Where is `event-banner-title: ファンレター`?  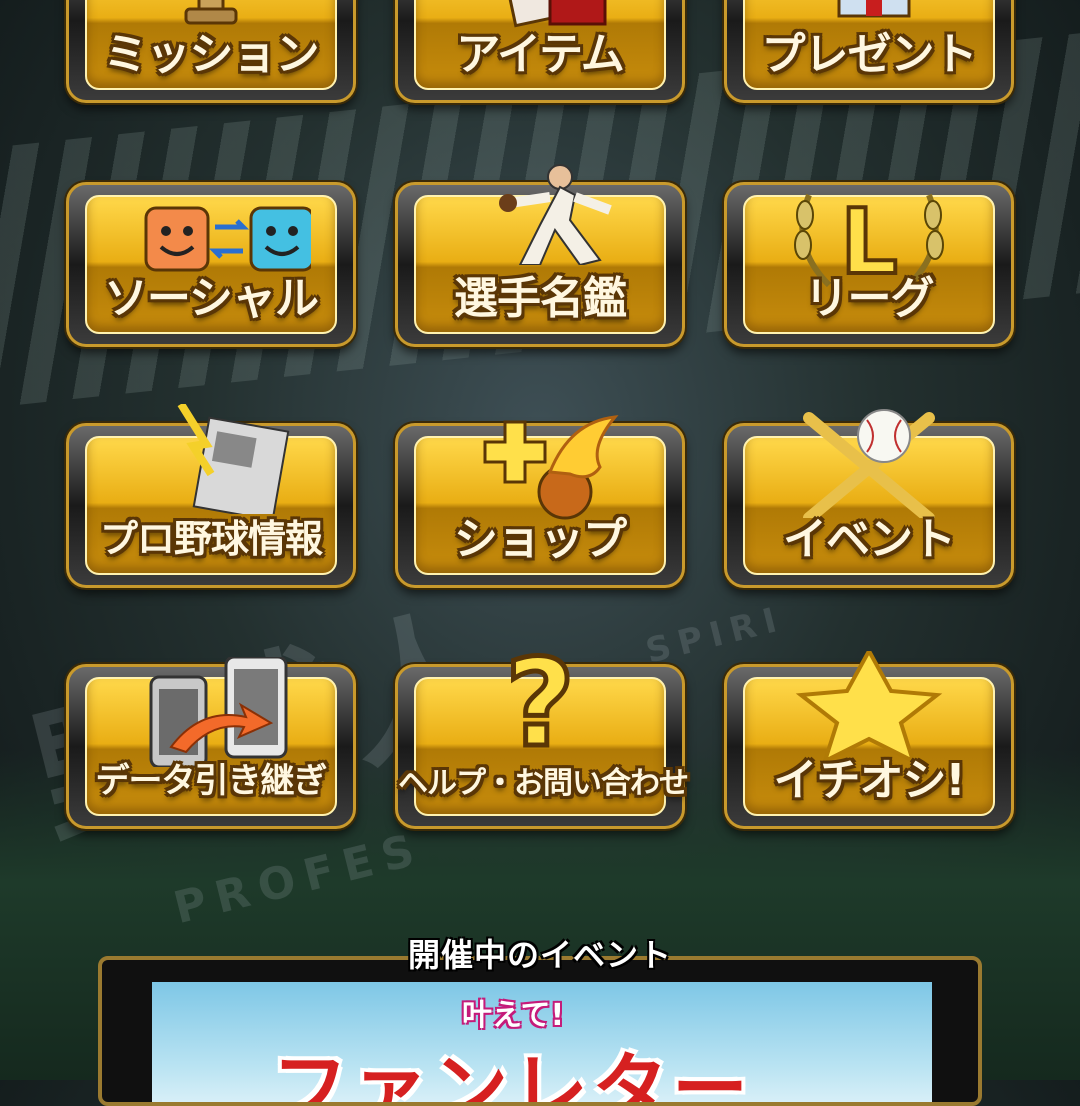 event-banner-title: ファンレター is located at coordinates (512, 1075).